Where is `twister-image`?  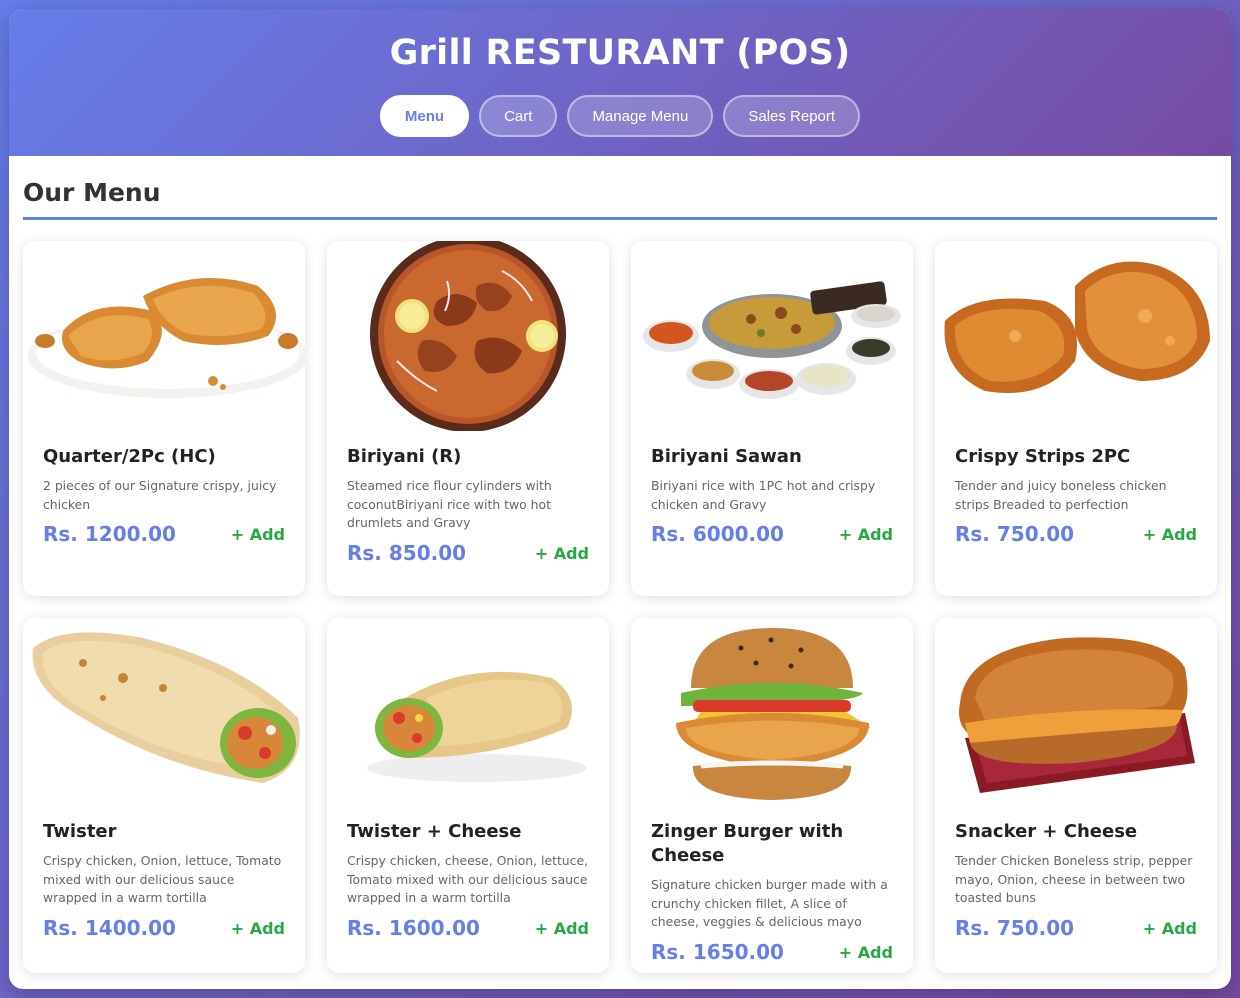
twister-image is located at coordinates (164, 713).